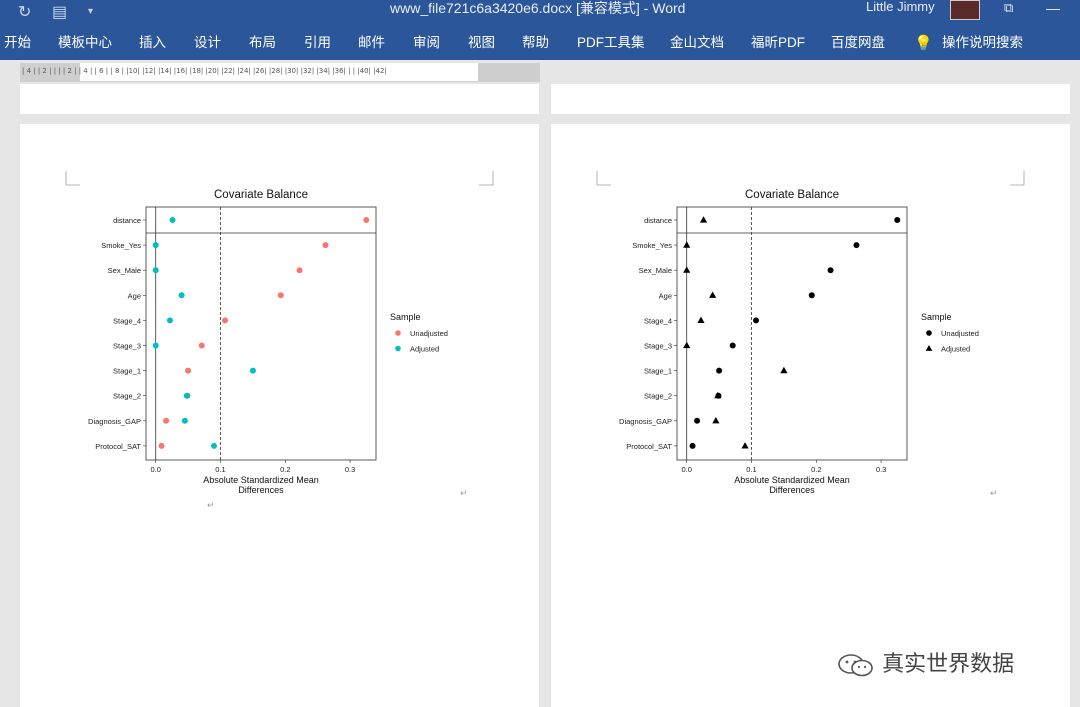  I want to click on wechat-icon, so click(855, 665).